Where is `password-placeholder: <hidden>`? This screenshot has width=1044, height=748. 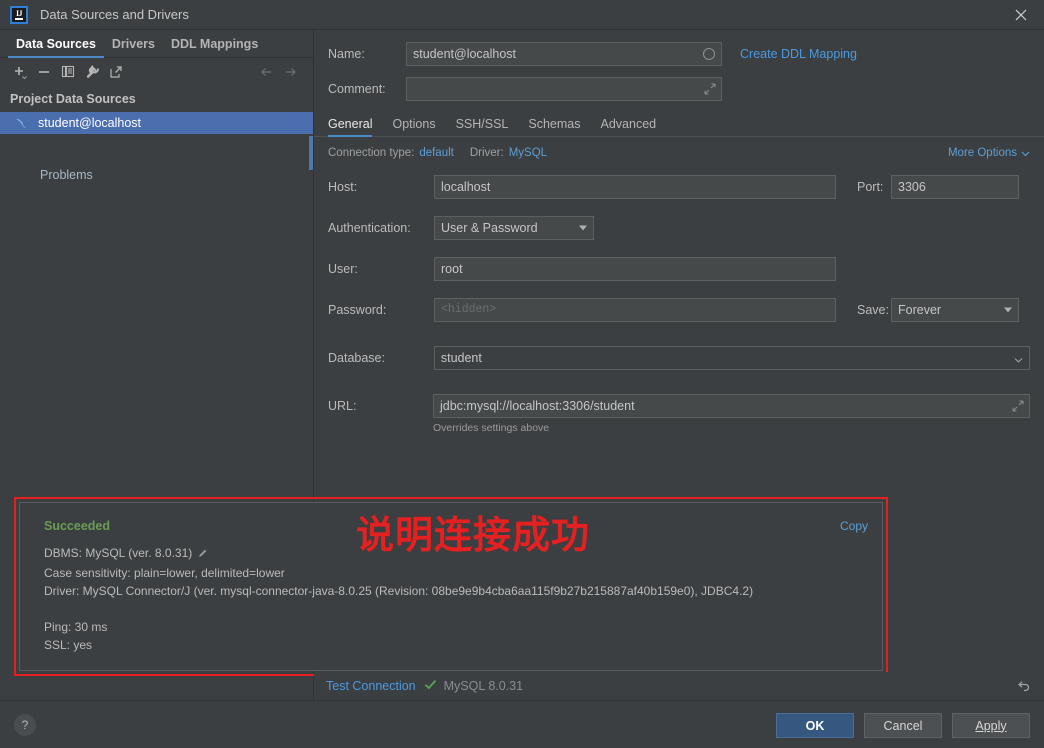
password-placeholder: <hidden> is located at coordinates (469, 309).